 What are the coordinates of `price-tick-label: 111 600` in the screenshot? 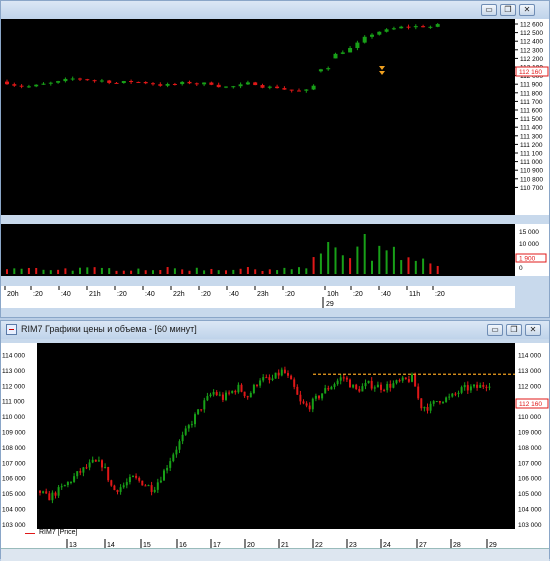 It's located at (531, 111).